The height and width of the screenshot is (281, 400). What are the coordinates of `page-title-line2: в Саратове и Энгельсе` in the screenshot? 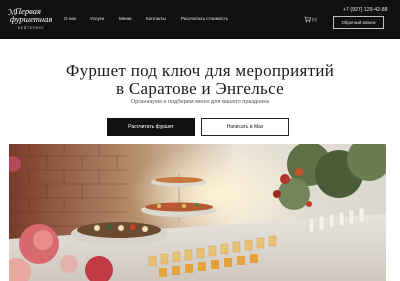 It's located at (200, 88).